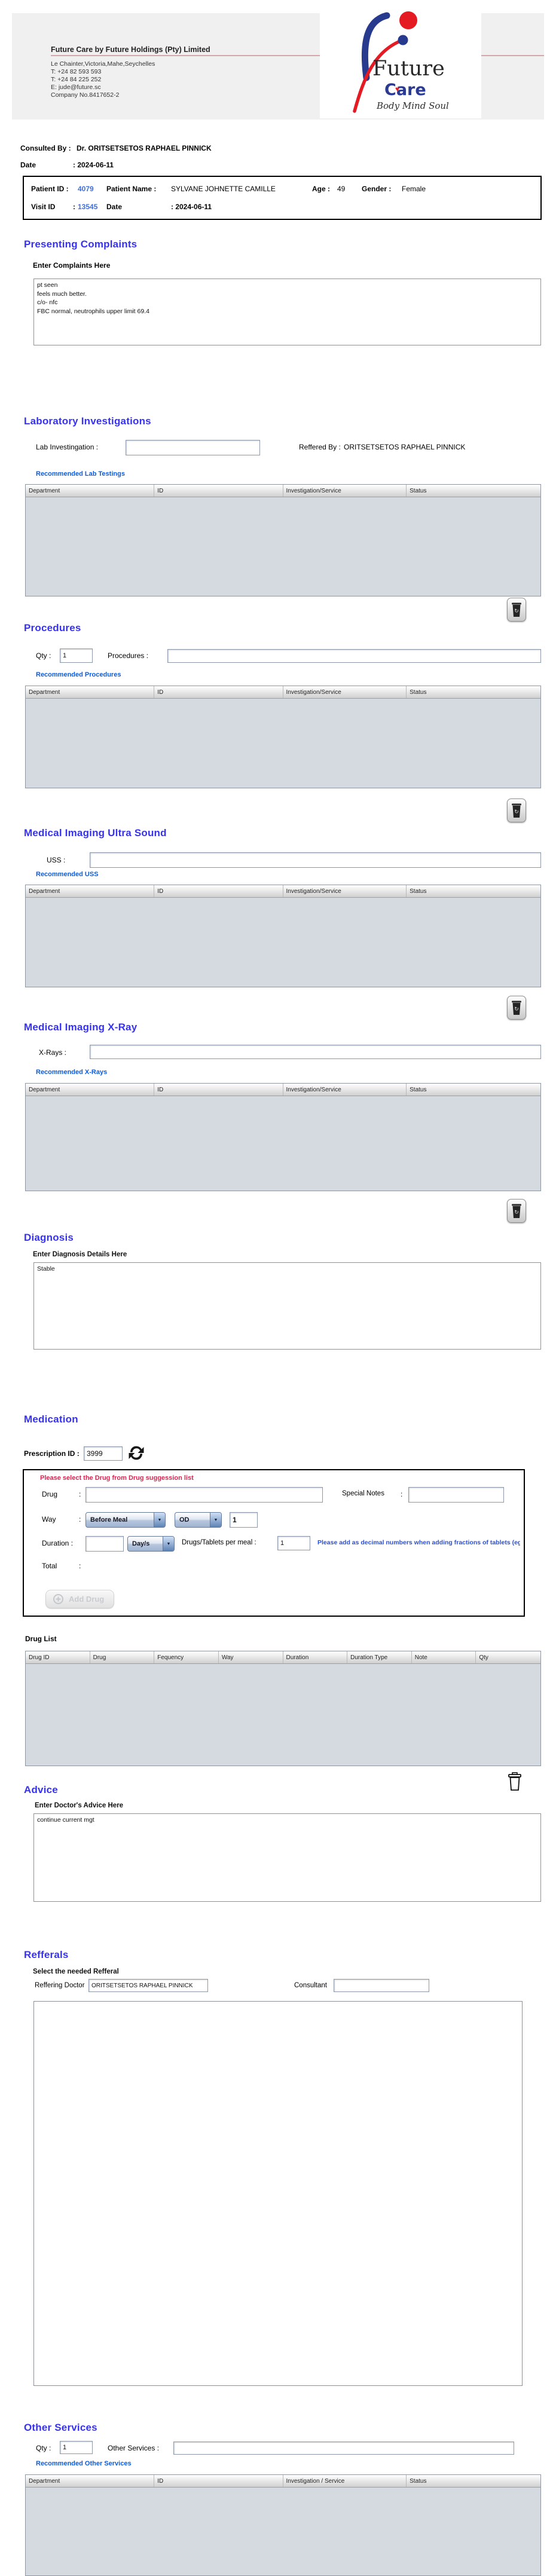 The image size is (556, 2576). Describe the element at coordinates (76, 2447) in the screenshot. I see `other-qty-input` at that location.